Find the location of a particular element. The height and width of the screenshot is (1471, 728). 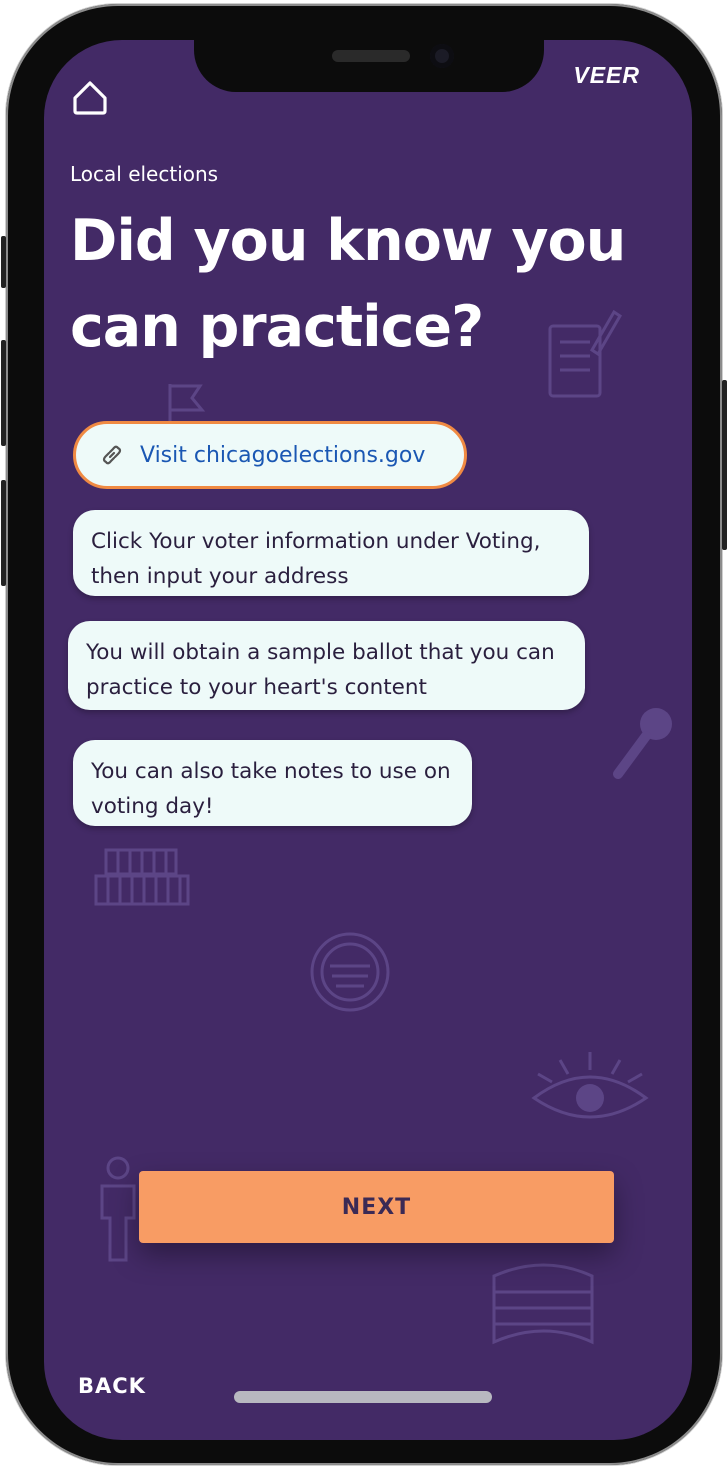

microphone-icon is located at coordinates (642, 743).